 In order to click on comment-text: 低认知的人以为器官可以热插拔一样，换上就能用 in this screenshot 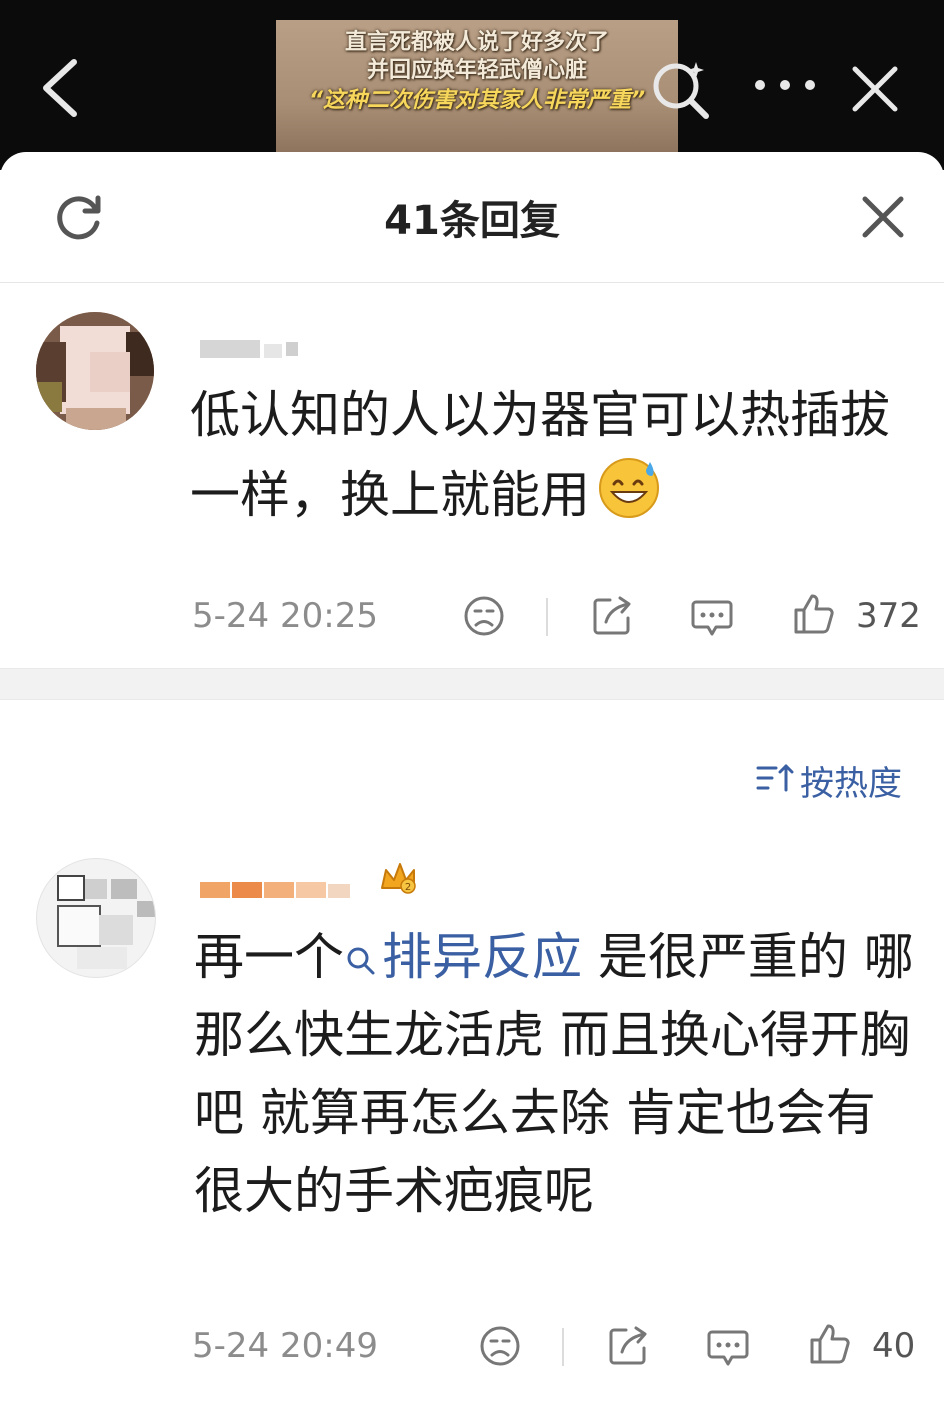, I will do `click(555, 455)`.